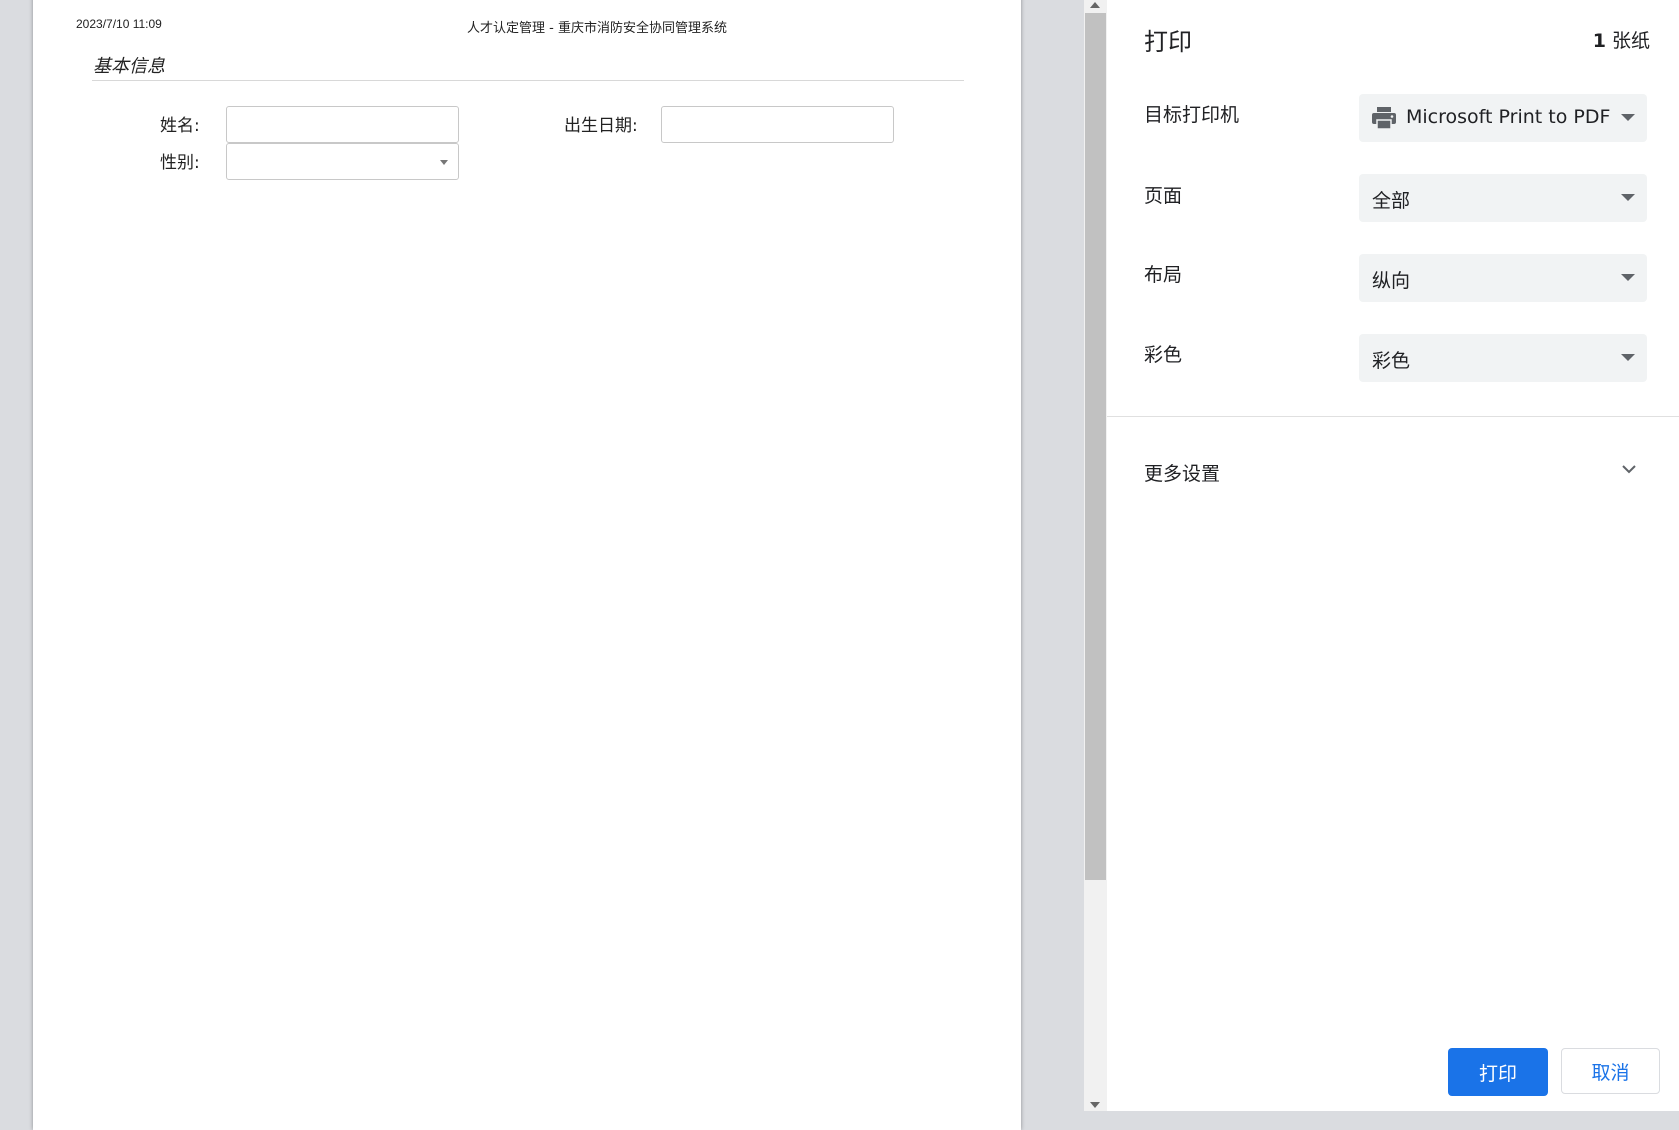 The height and width of the screenshot is (1130, 1679). What do you see at coordinates (1095, 1105) in the screenshot?
I see `scroll-down-arrow-icon` at bounding box center [1095, 1105].